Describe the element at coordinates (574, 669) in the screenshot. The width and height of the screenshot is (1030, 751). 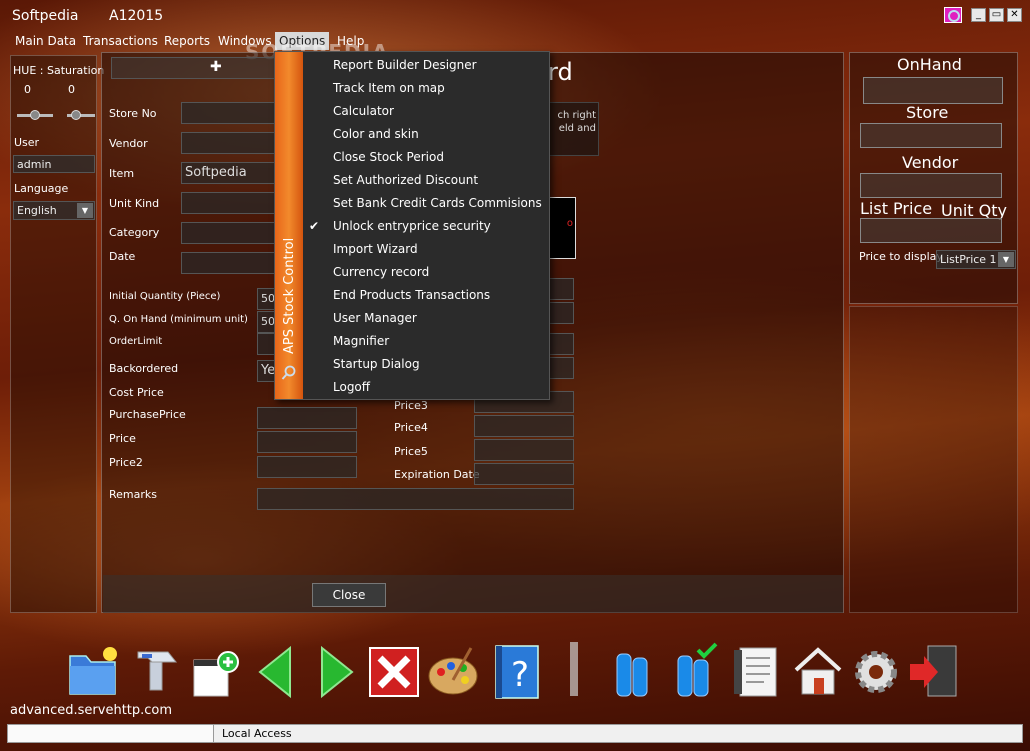
I see `toolbar-separator` at that location.